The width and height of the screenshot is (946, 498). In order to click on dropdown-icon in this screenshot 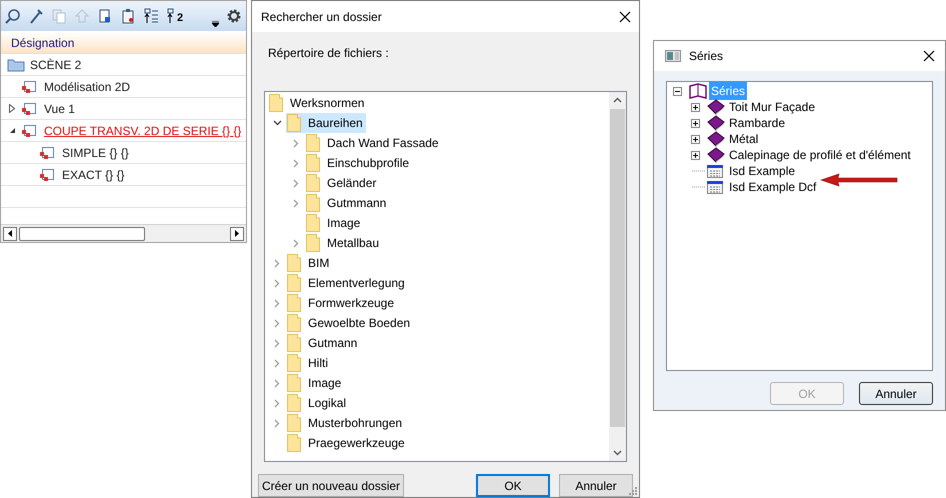, I will do `click(215, 24)`.